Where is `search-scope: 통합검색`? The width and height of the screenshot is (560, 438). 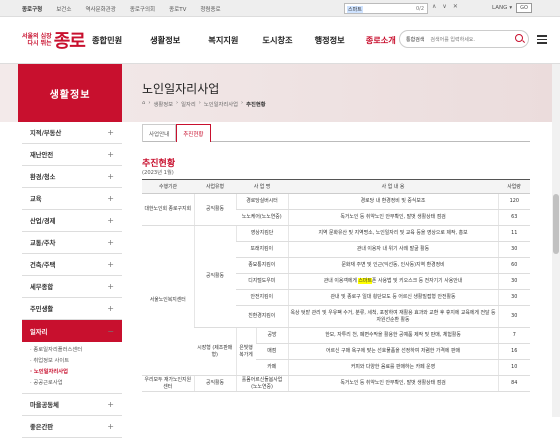 search-scope: 통합검색 is located at coordinates (415, 39).